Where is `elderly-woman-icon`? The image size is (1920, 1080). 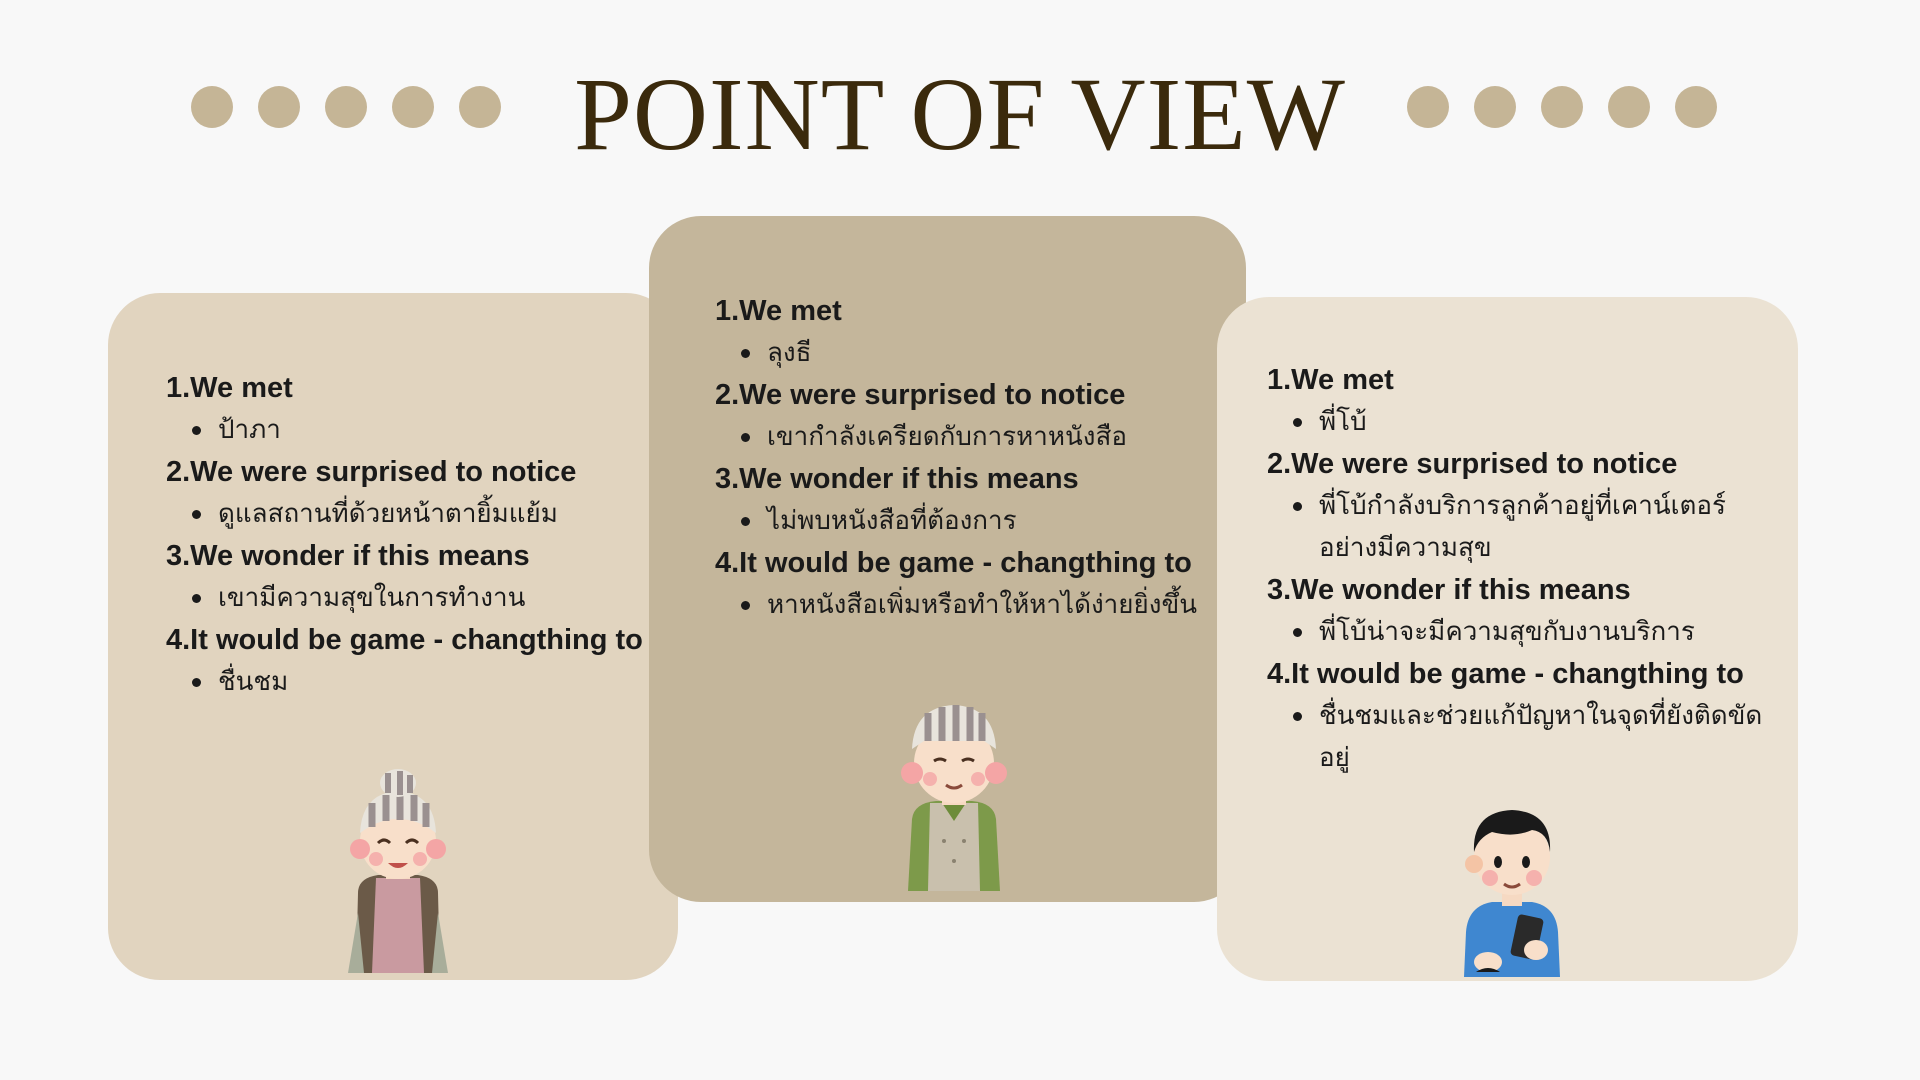
elderly-woman-icon is located at coordinates (398, 871).